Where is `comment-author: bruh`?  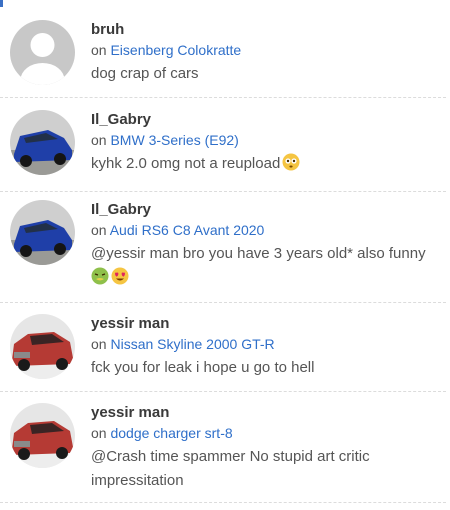 comment-author: bruh is located at coordinates (268, 30).